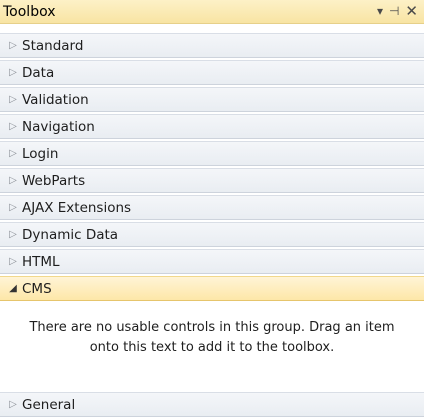 The width and height of the screenshot is (424, 420). What do you see at coordinates (212, 99) in the screenshot?
I see `group-validation: ▷ Validation` at bounding box center [212, 99].